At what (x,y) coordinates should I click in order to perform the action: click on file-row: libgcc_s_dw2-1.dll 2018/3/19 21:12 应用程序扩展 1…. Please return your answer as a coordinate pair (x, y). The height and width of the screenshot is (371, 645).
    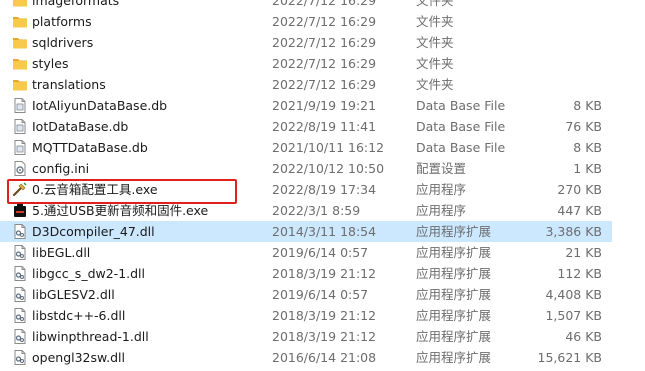
    Looking at the image, I should click on (306, 273).